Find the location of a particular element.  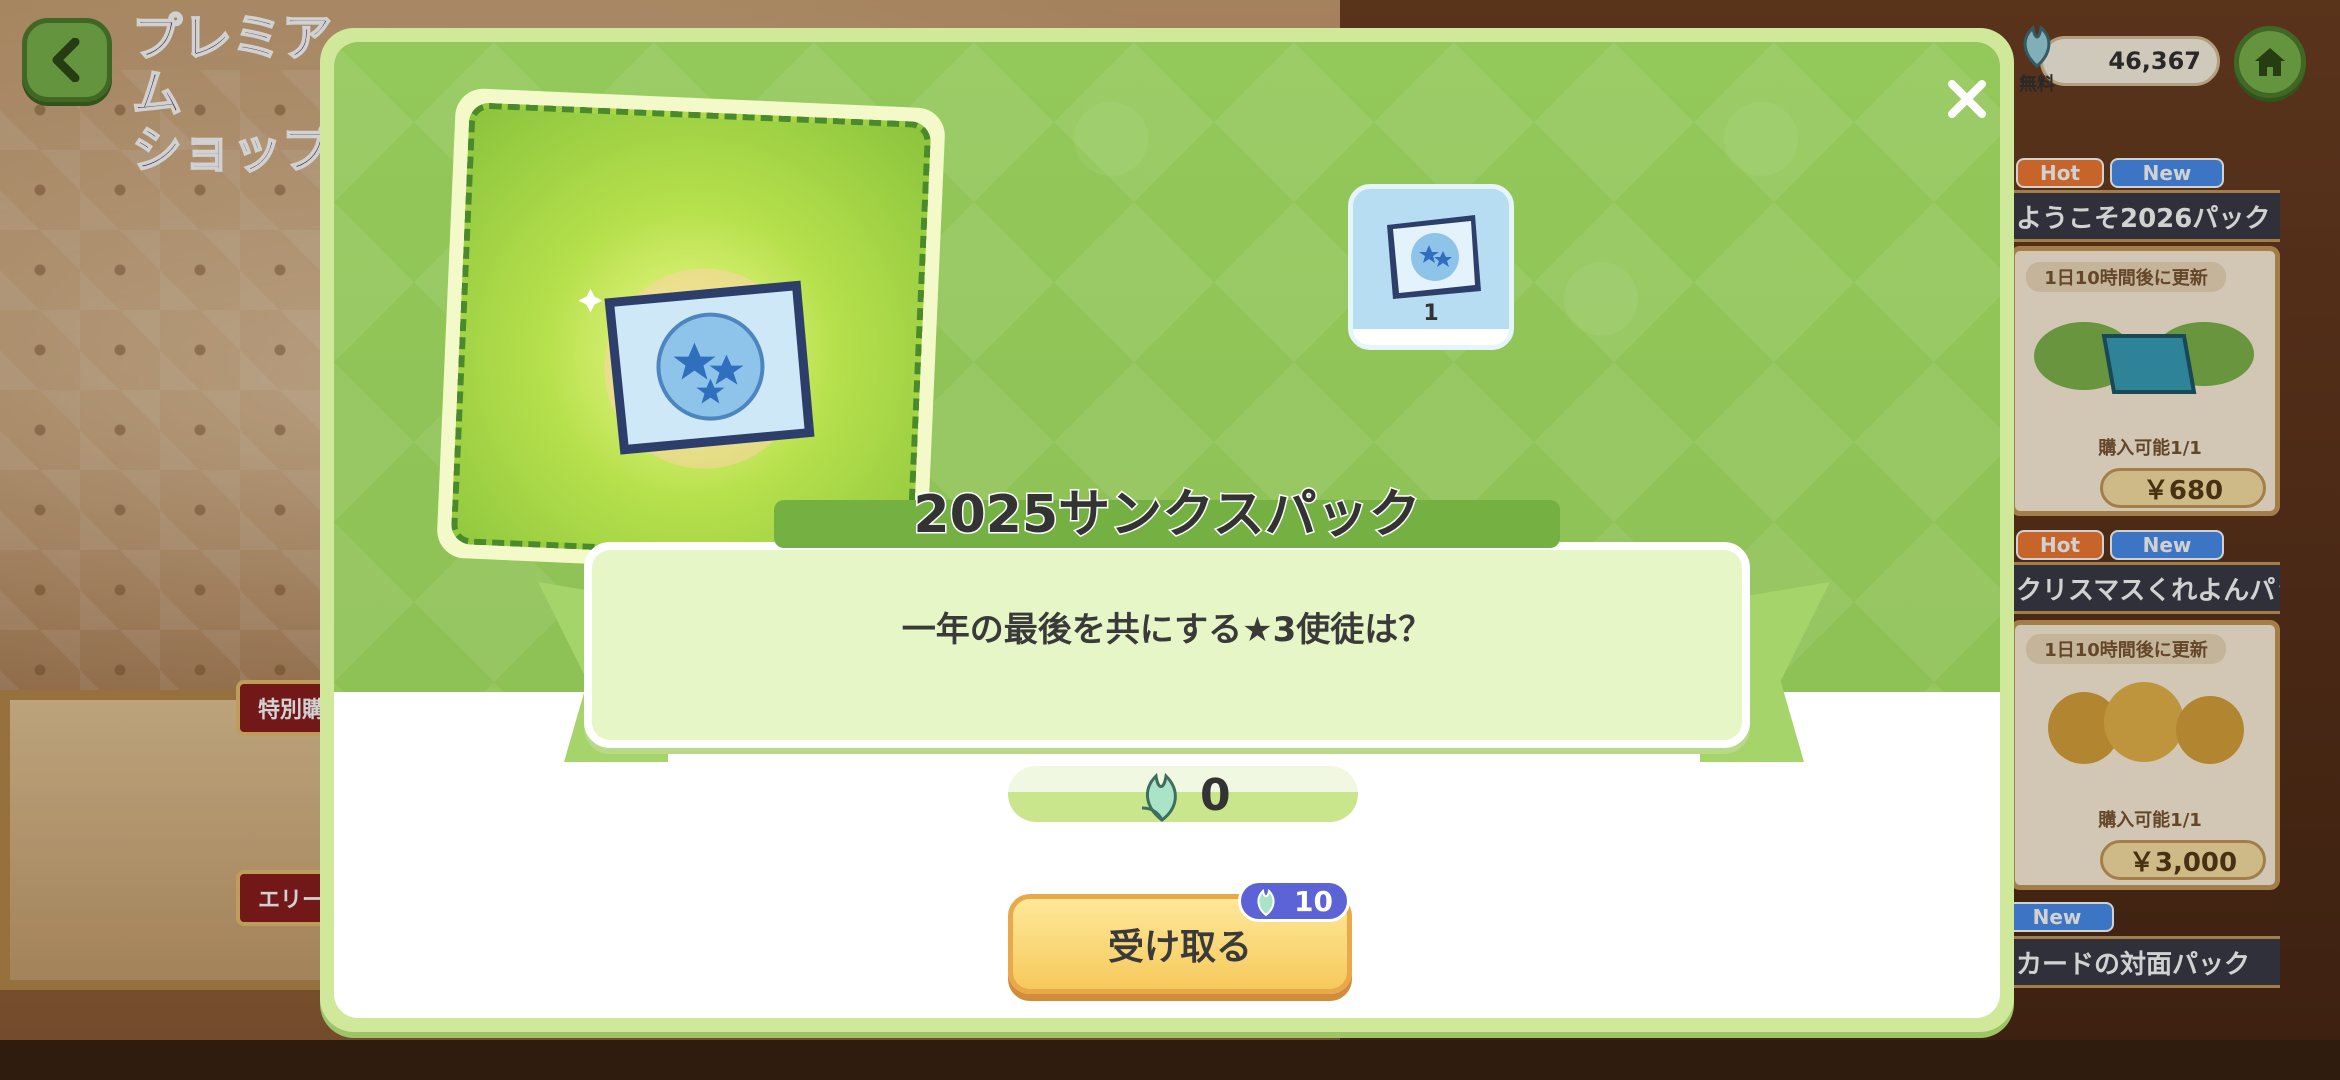

close-button is located at coordinates (1966, 99).